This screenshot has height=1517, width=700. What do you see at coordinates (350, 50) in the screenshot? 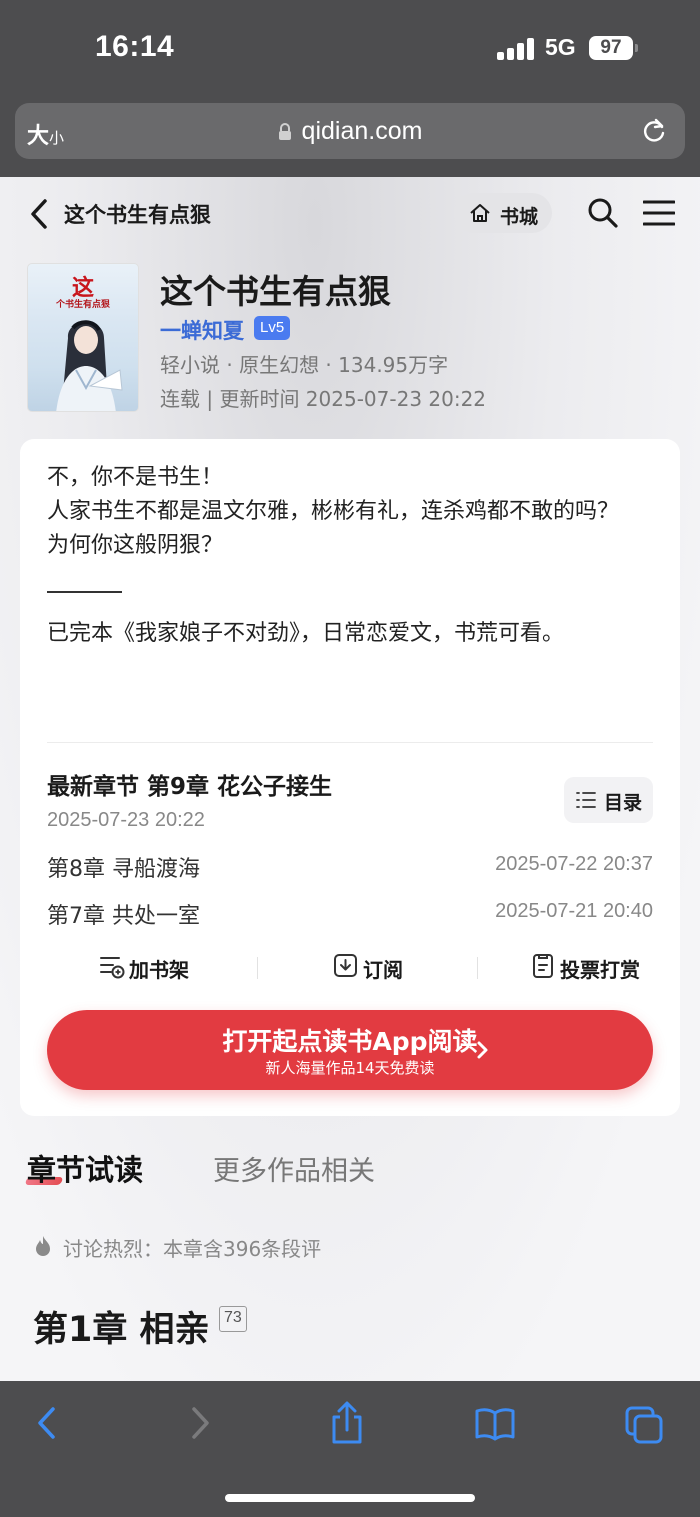
I see `status-bar: 16:14 5G 97` at bounding box center [350, 50].